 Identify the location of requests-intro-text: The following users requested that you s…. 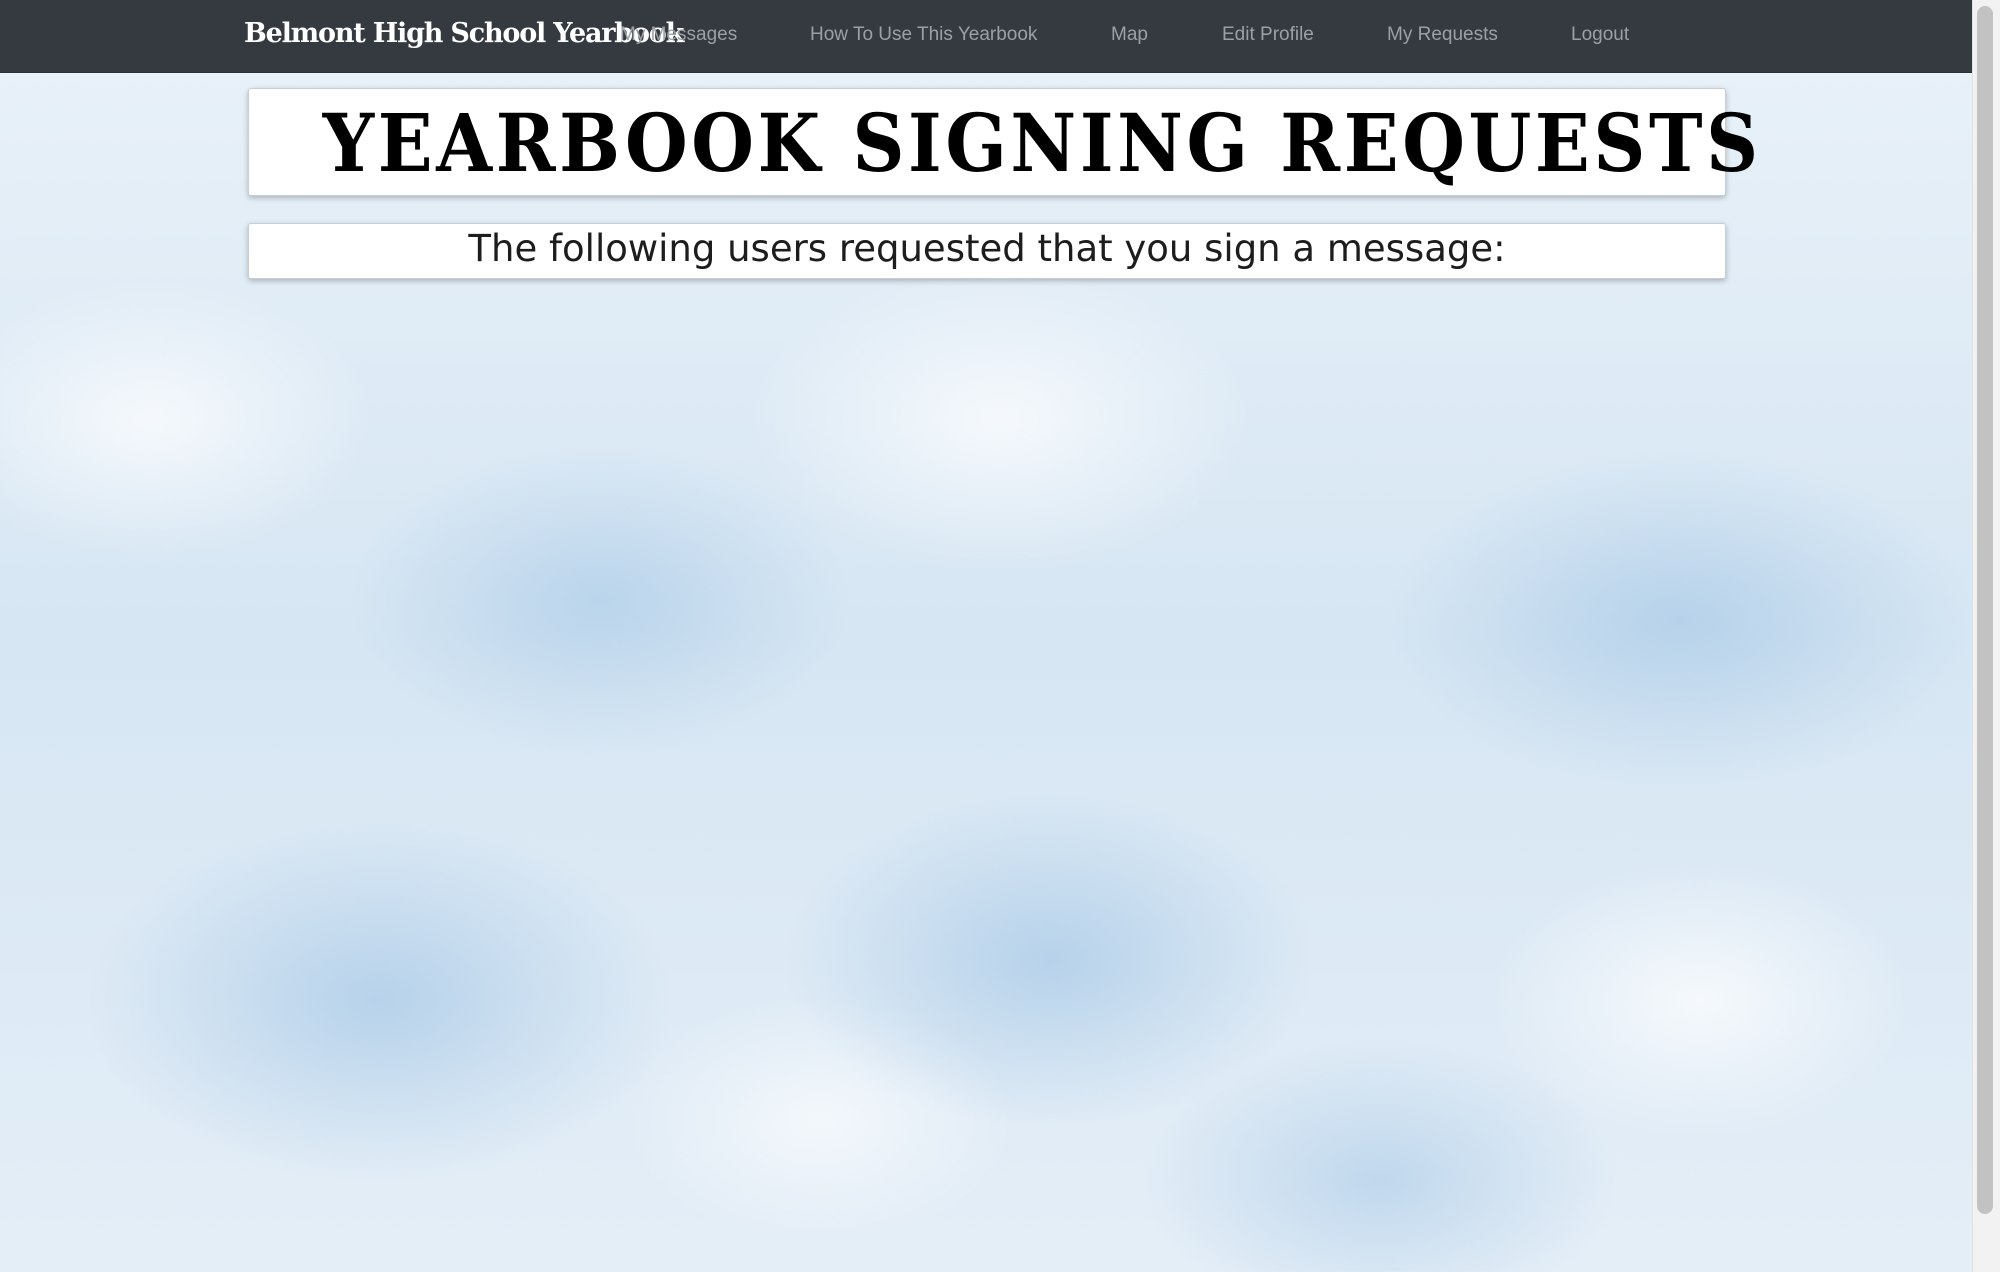
(987, 248).